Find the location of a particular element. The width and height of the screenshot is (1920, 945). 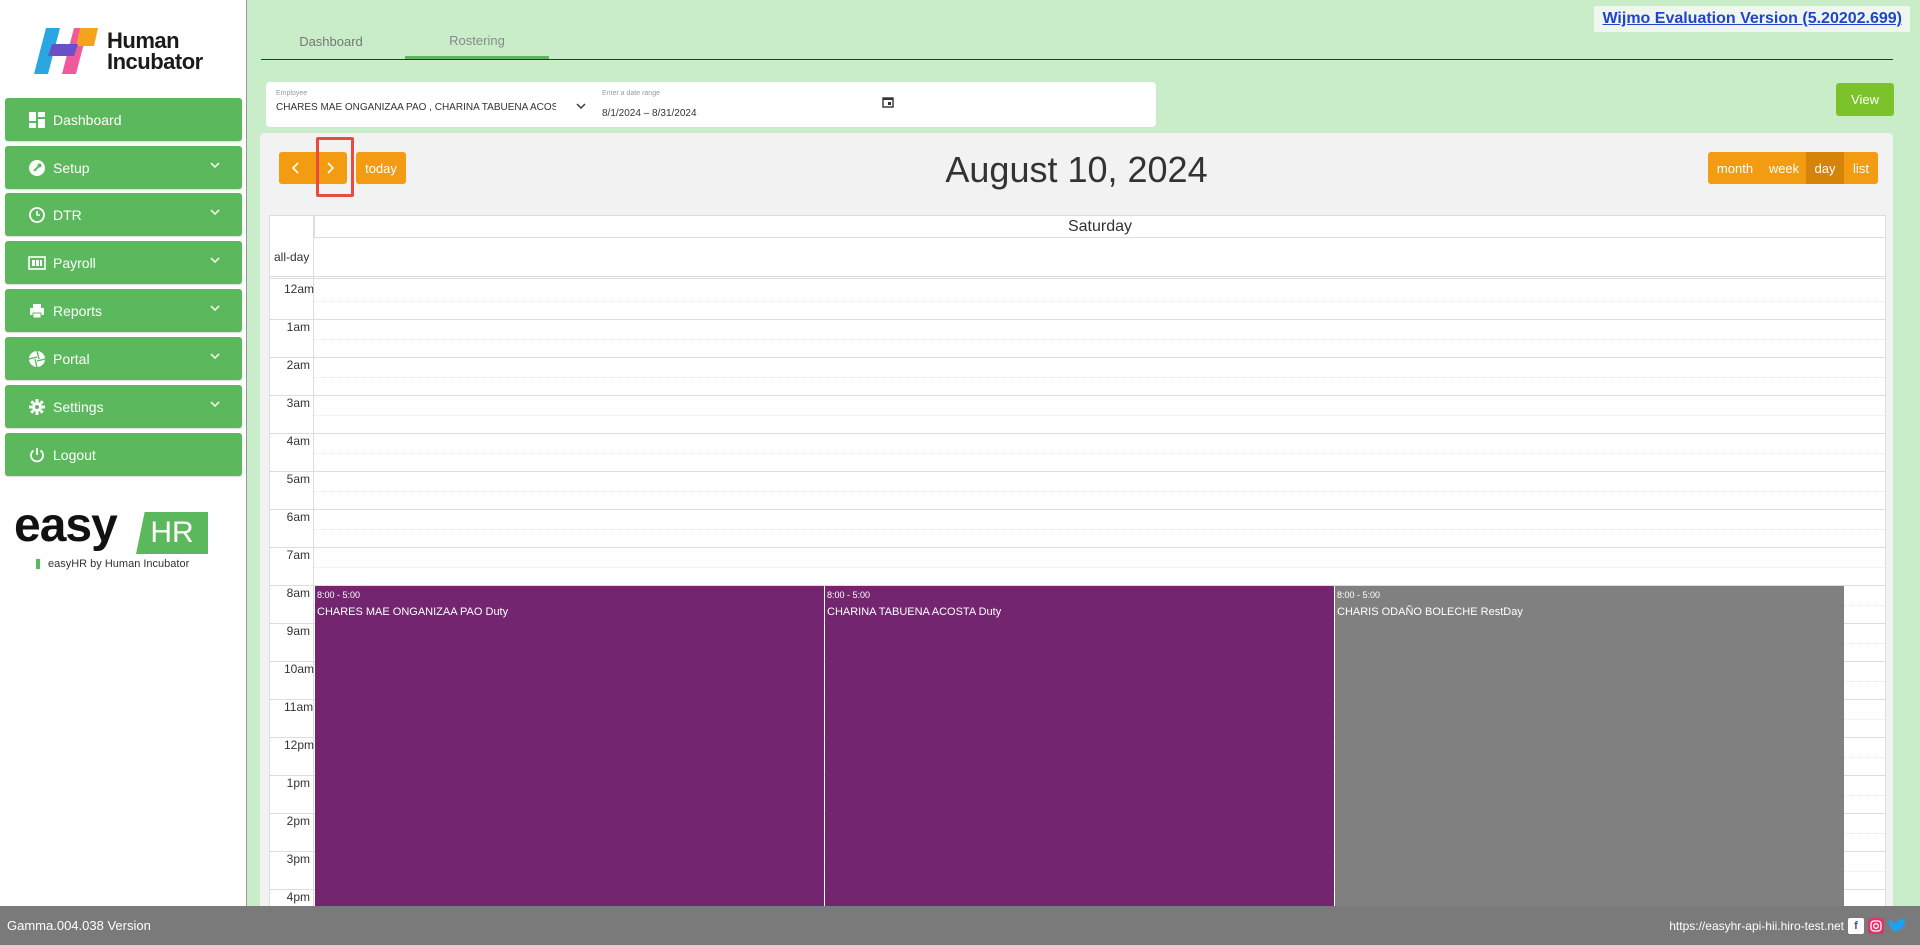

clock-icon is located at coordinates (37, 215).